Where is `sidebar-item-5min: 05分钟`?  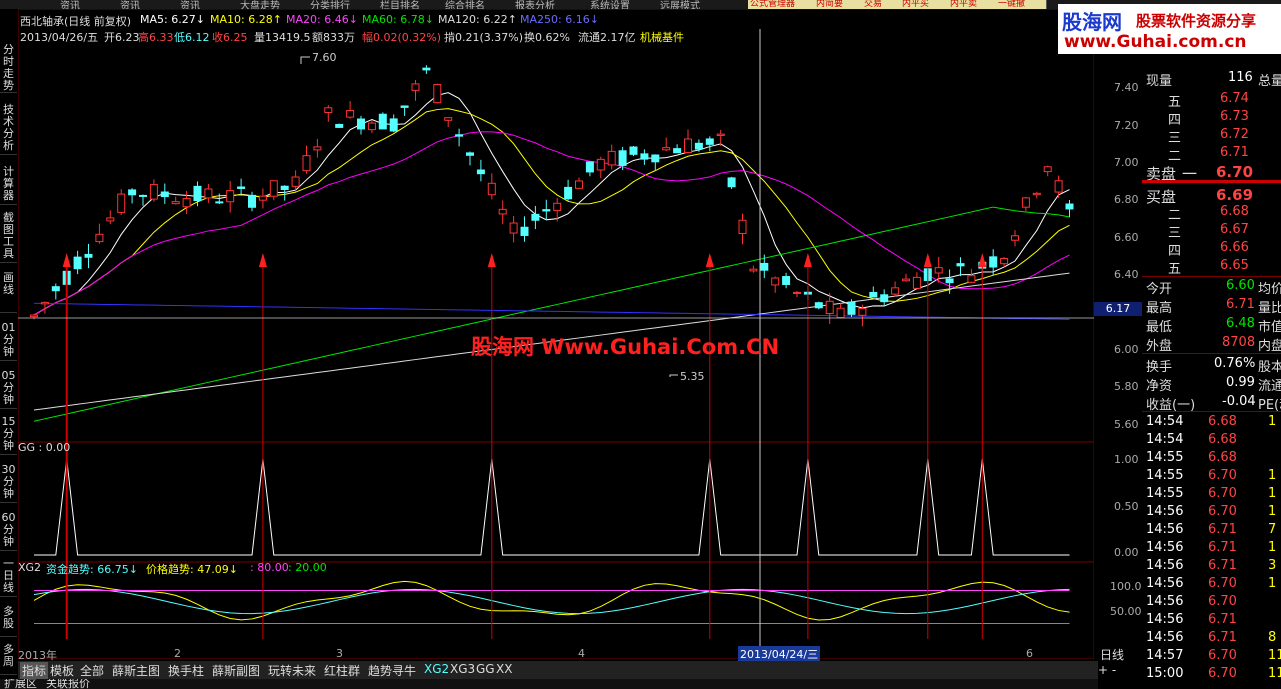 sidebar-item-5min: 05分钟 is located at coordinates (8, 389).